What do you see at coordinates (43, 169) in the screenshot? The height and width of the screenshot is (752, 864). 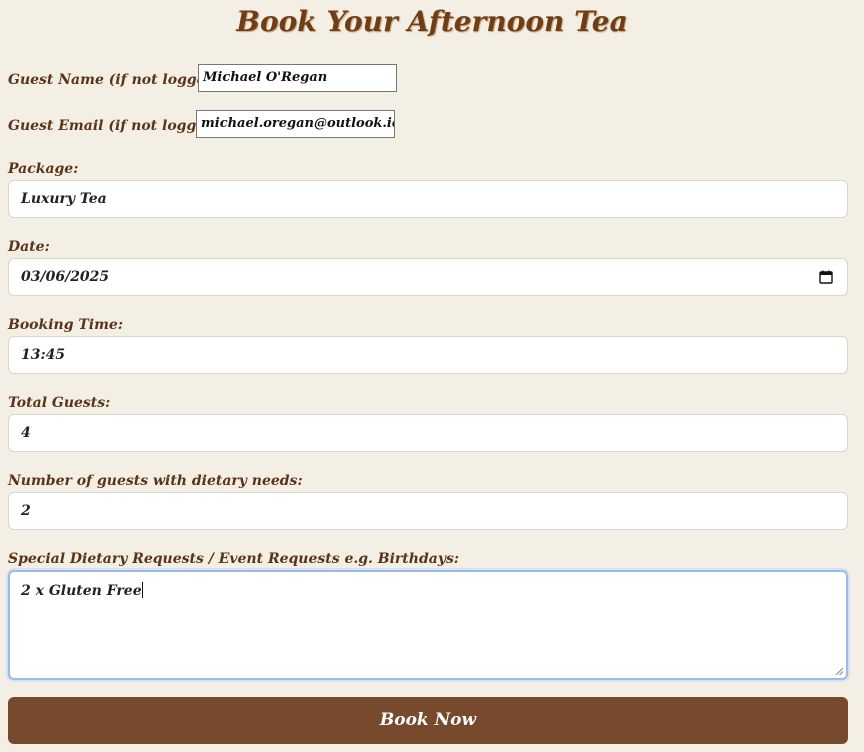 I see `package-label: Package:` at bounding box center [43, 169].